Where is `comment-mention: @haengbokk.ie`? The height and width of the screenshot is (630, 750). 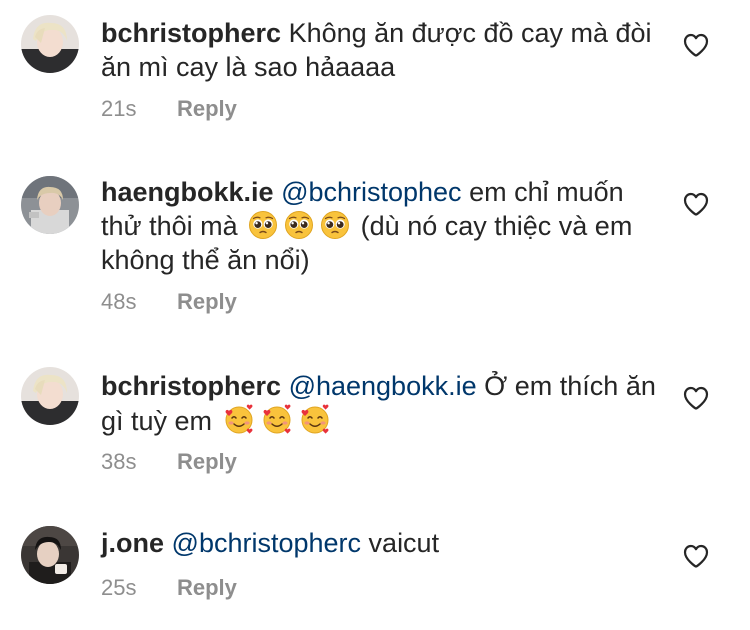 comment-mention: @haengbokk.ie is located at coordinates (383, 386).